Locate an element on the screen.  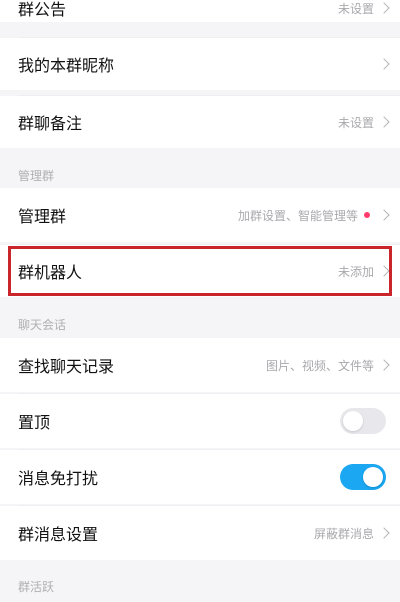
row-group-remark: 群聊备注 未设置 is located at coordinates (200, 122).